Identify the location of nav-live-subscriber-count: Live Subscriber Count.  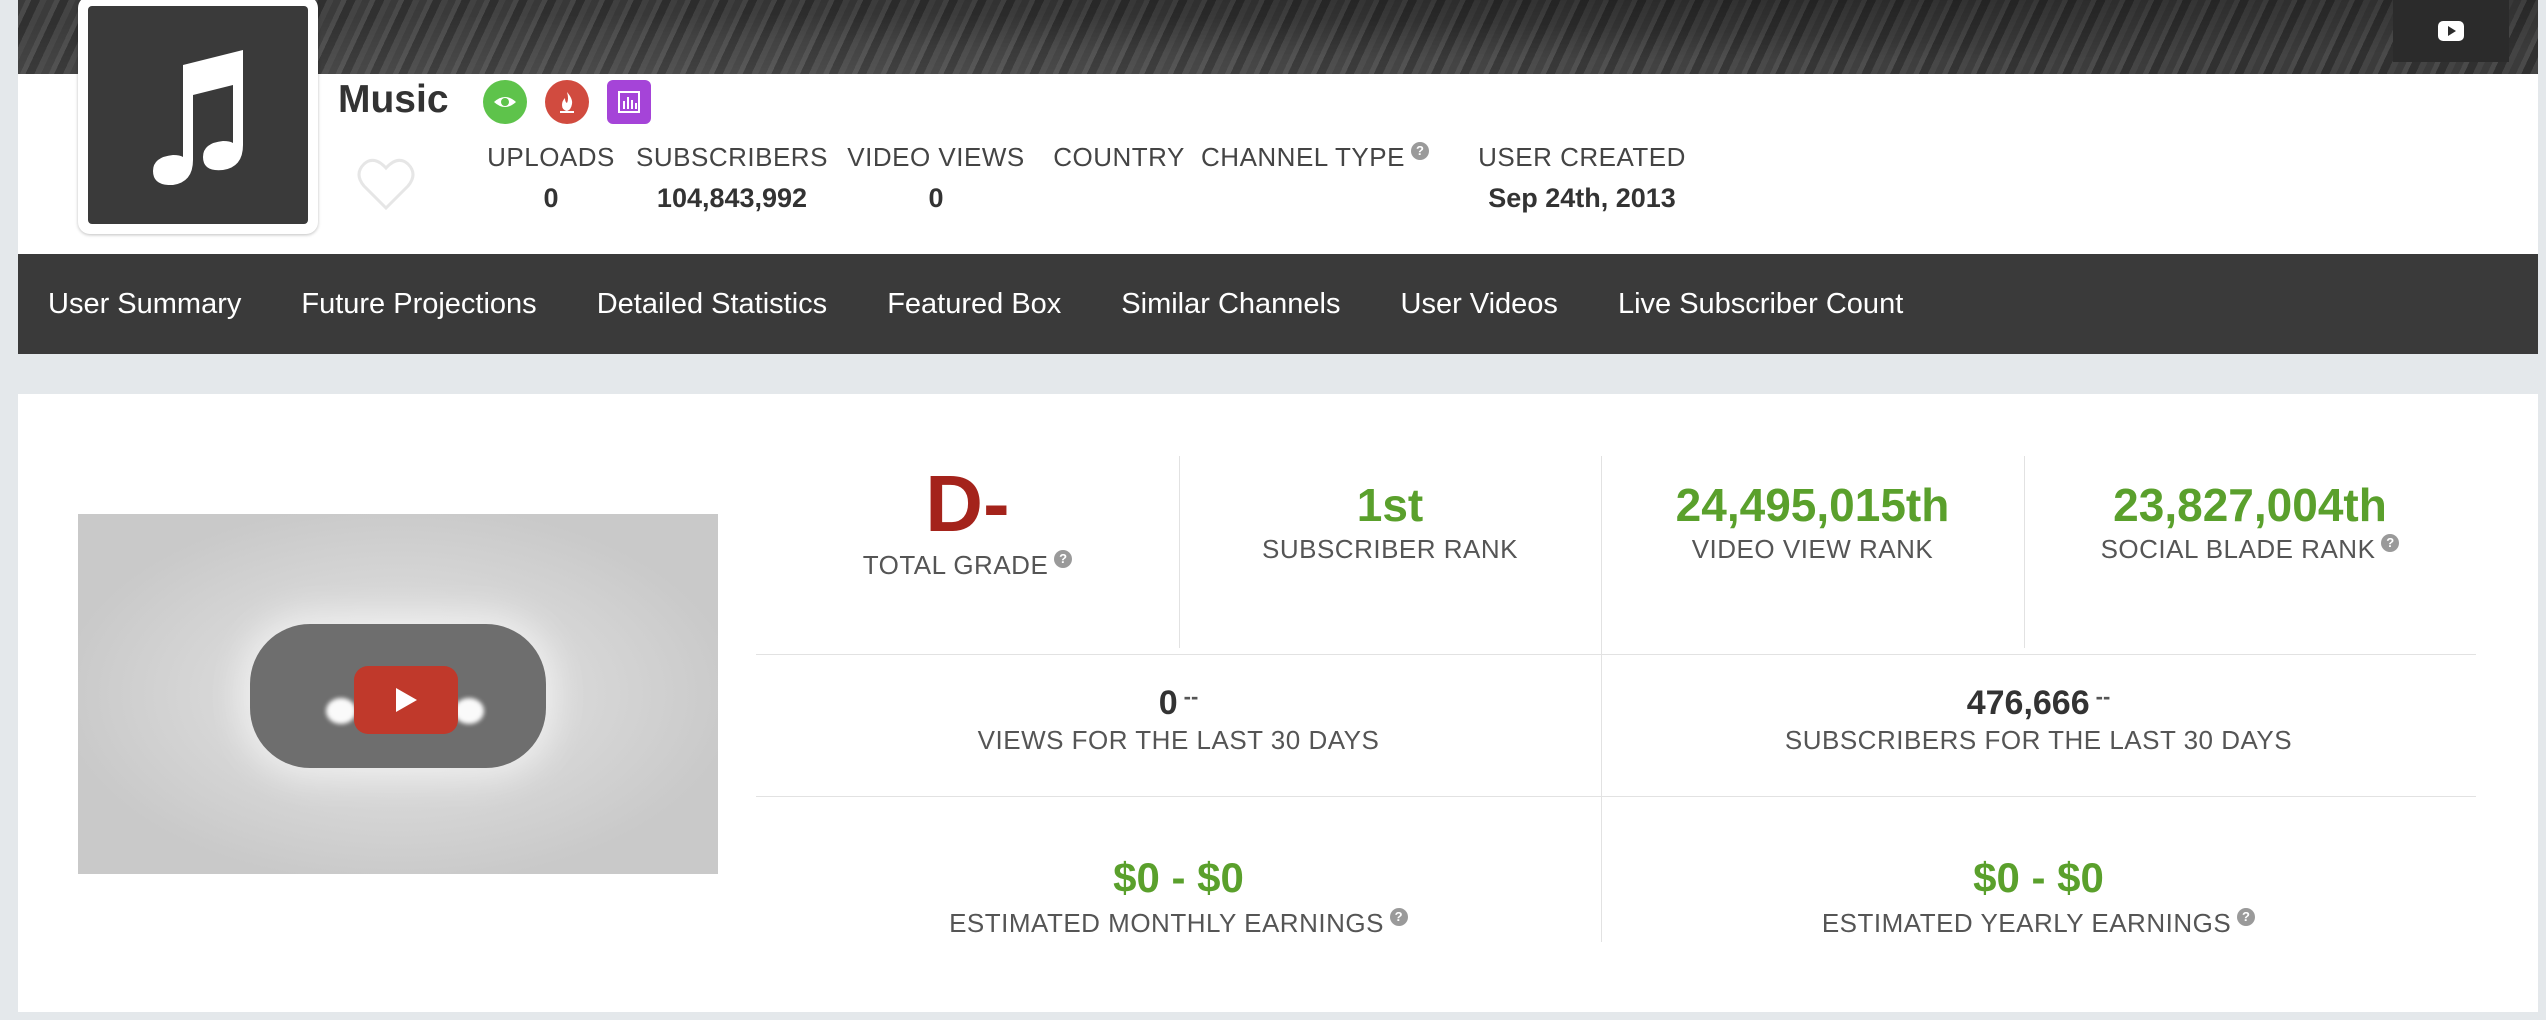
(1760, 304).